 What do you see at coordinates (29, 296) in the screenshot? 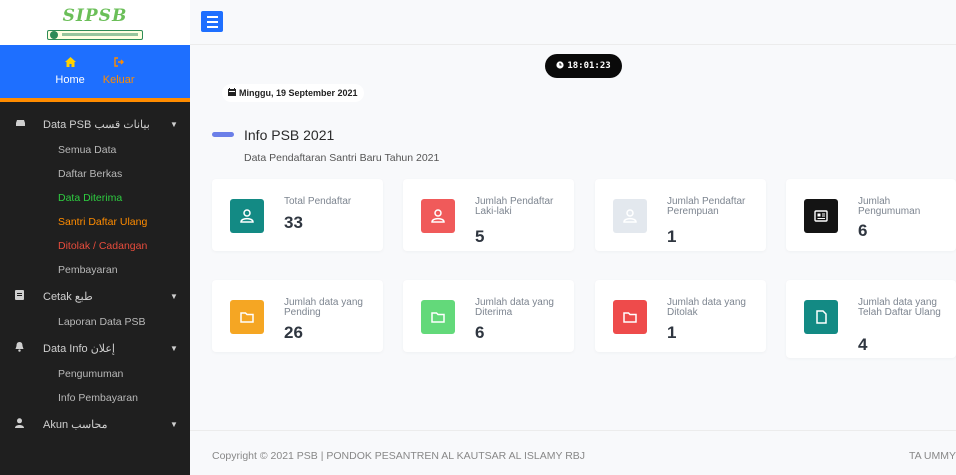
I see `print-icon` at bounding box center [29, 296].